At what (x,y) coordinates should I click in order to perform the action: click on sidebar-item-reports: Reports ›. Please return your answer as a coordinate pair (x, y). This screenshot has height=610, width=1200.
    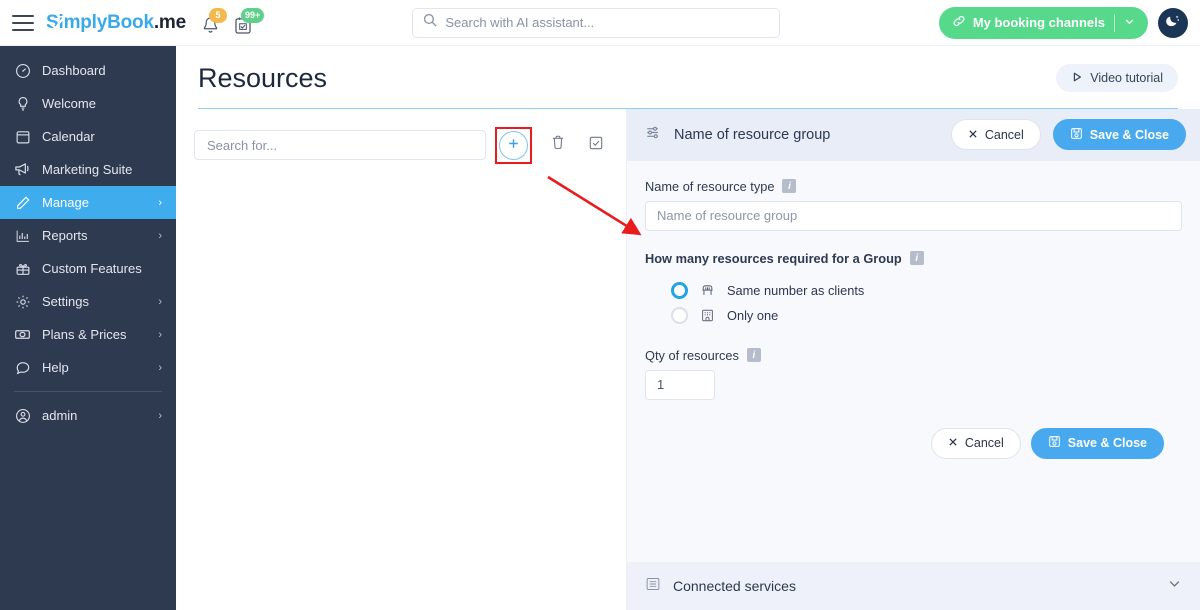
    Looking at the image, I should click on (88, 235).